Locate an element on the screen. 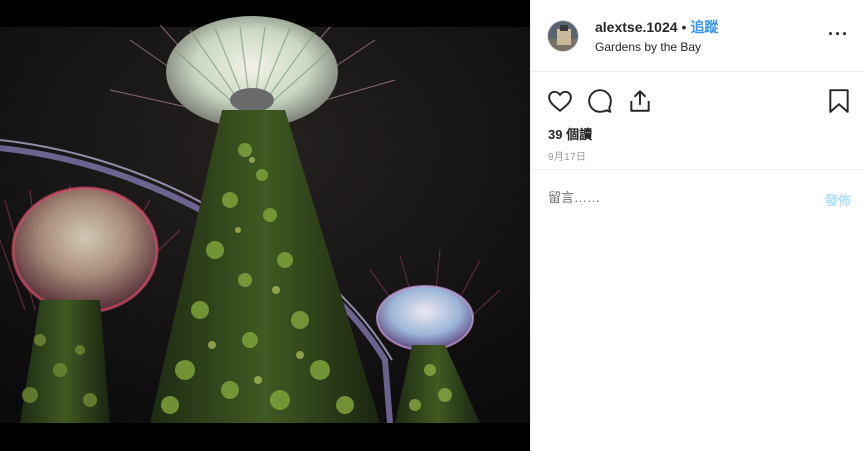  username-link: alextse.1024 is located at coordinates (636, 27).